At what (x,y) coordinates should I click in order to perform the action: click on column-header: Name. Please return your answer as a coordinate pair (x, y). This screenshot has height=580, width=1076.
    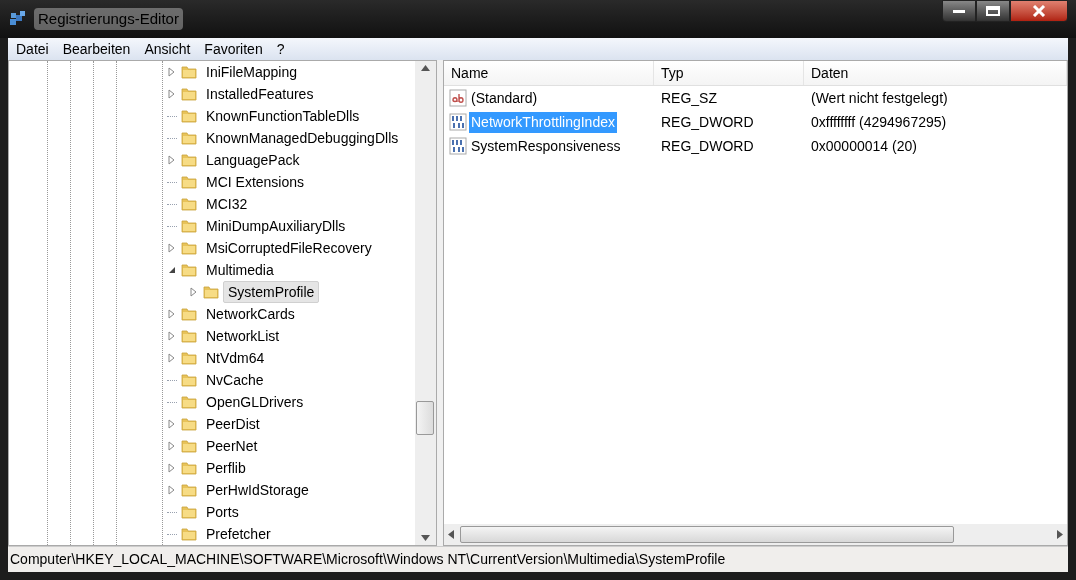
    Looking at the image, I should click on (549, 73).